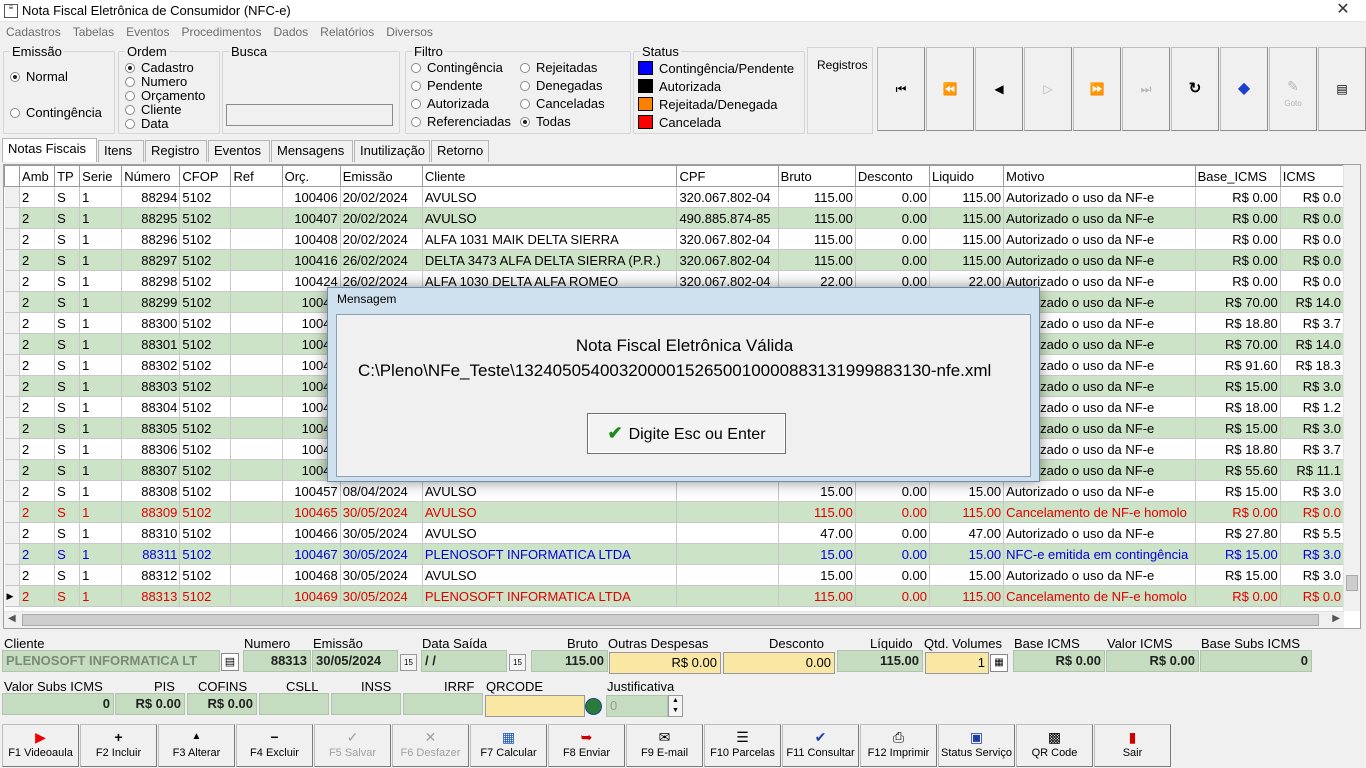  Describe the element at coordinates (230, 662) in the screenshot. I see `cliente-lookup-icon: ▤` at that location.